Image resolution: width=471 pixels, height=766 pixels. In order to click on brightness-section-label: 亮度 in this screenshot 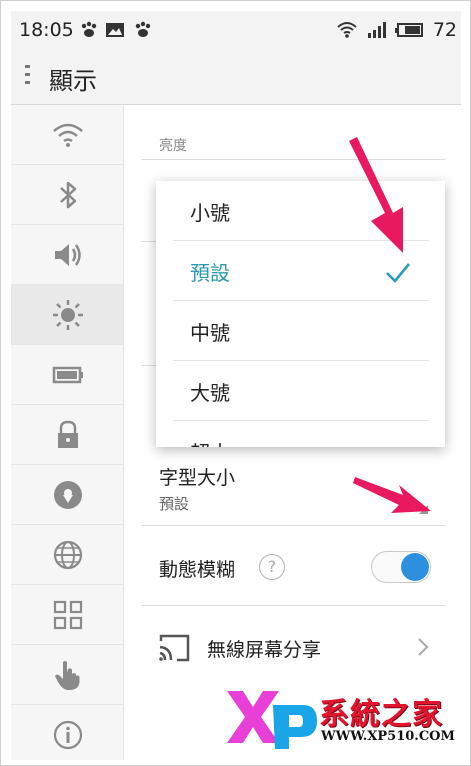, I will do `click(173, 146)`.